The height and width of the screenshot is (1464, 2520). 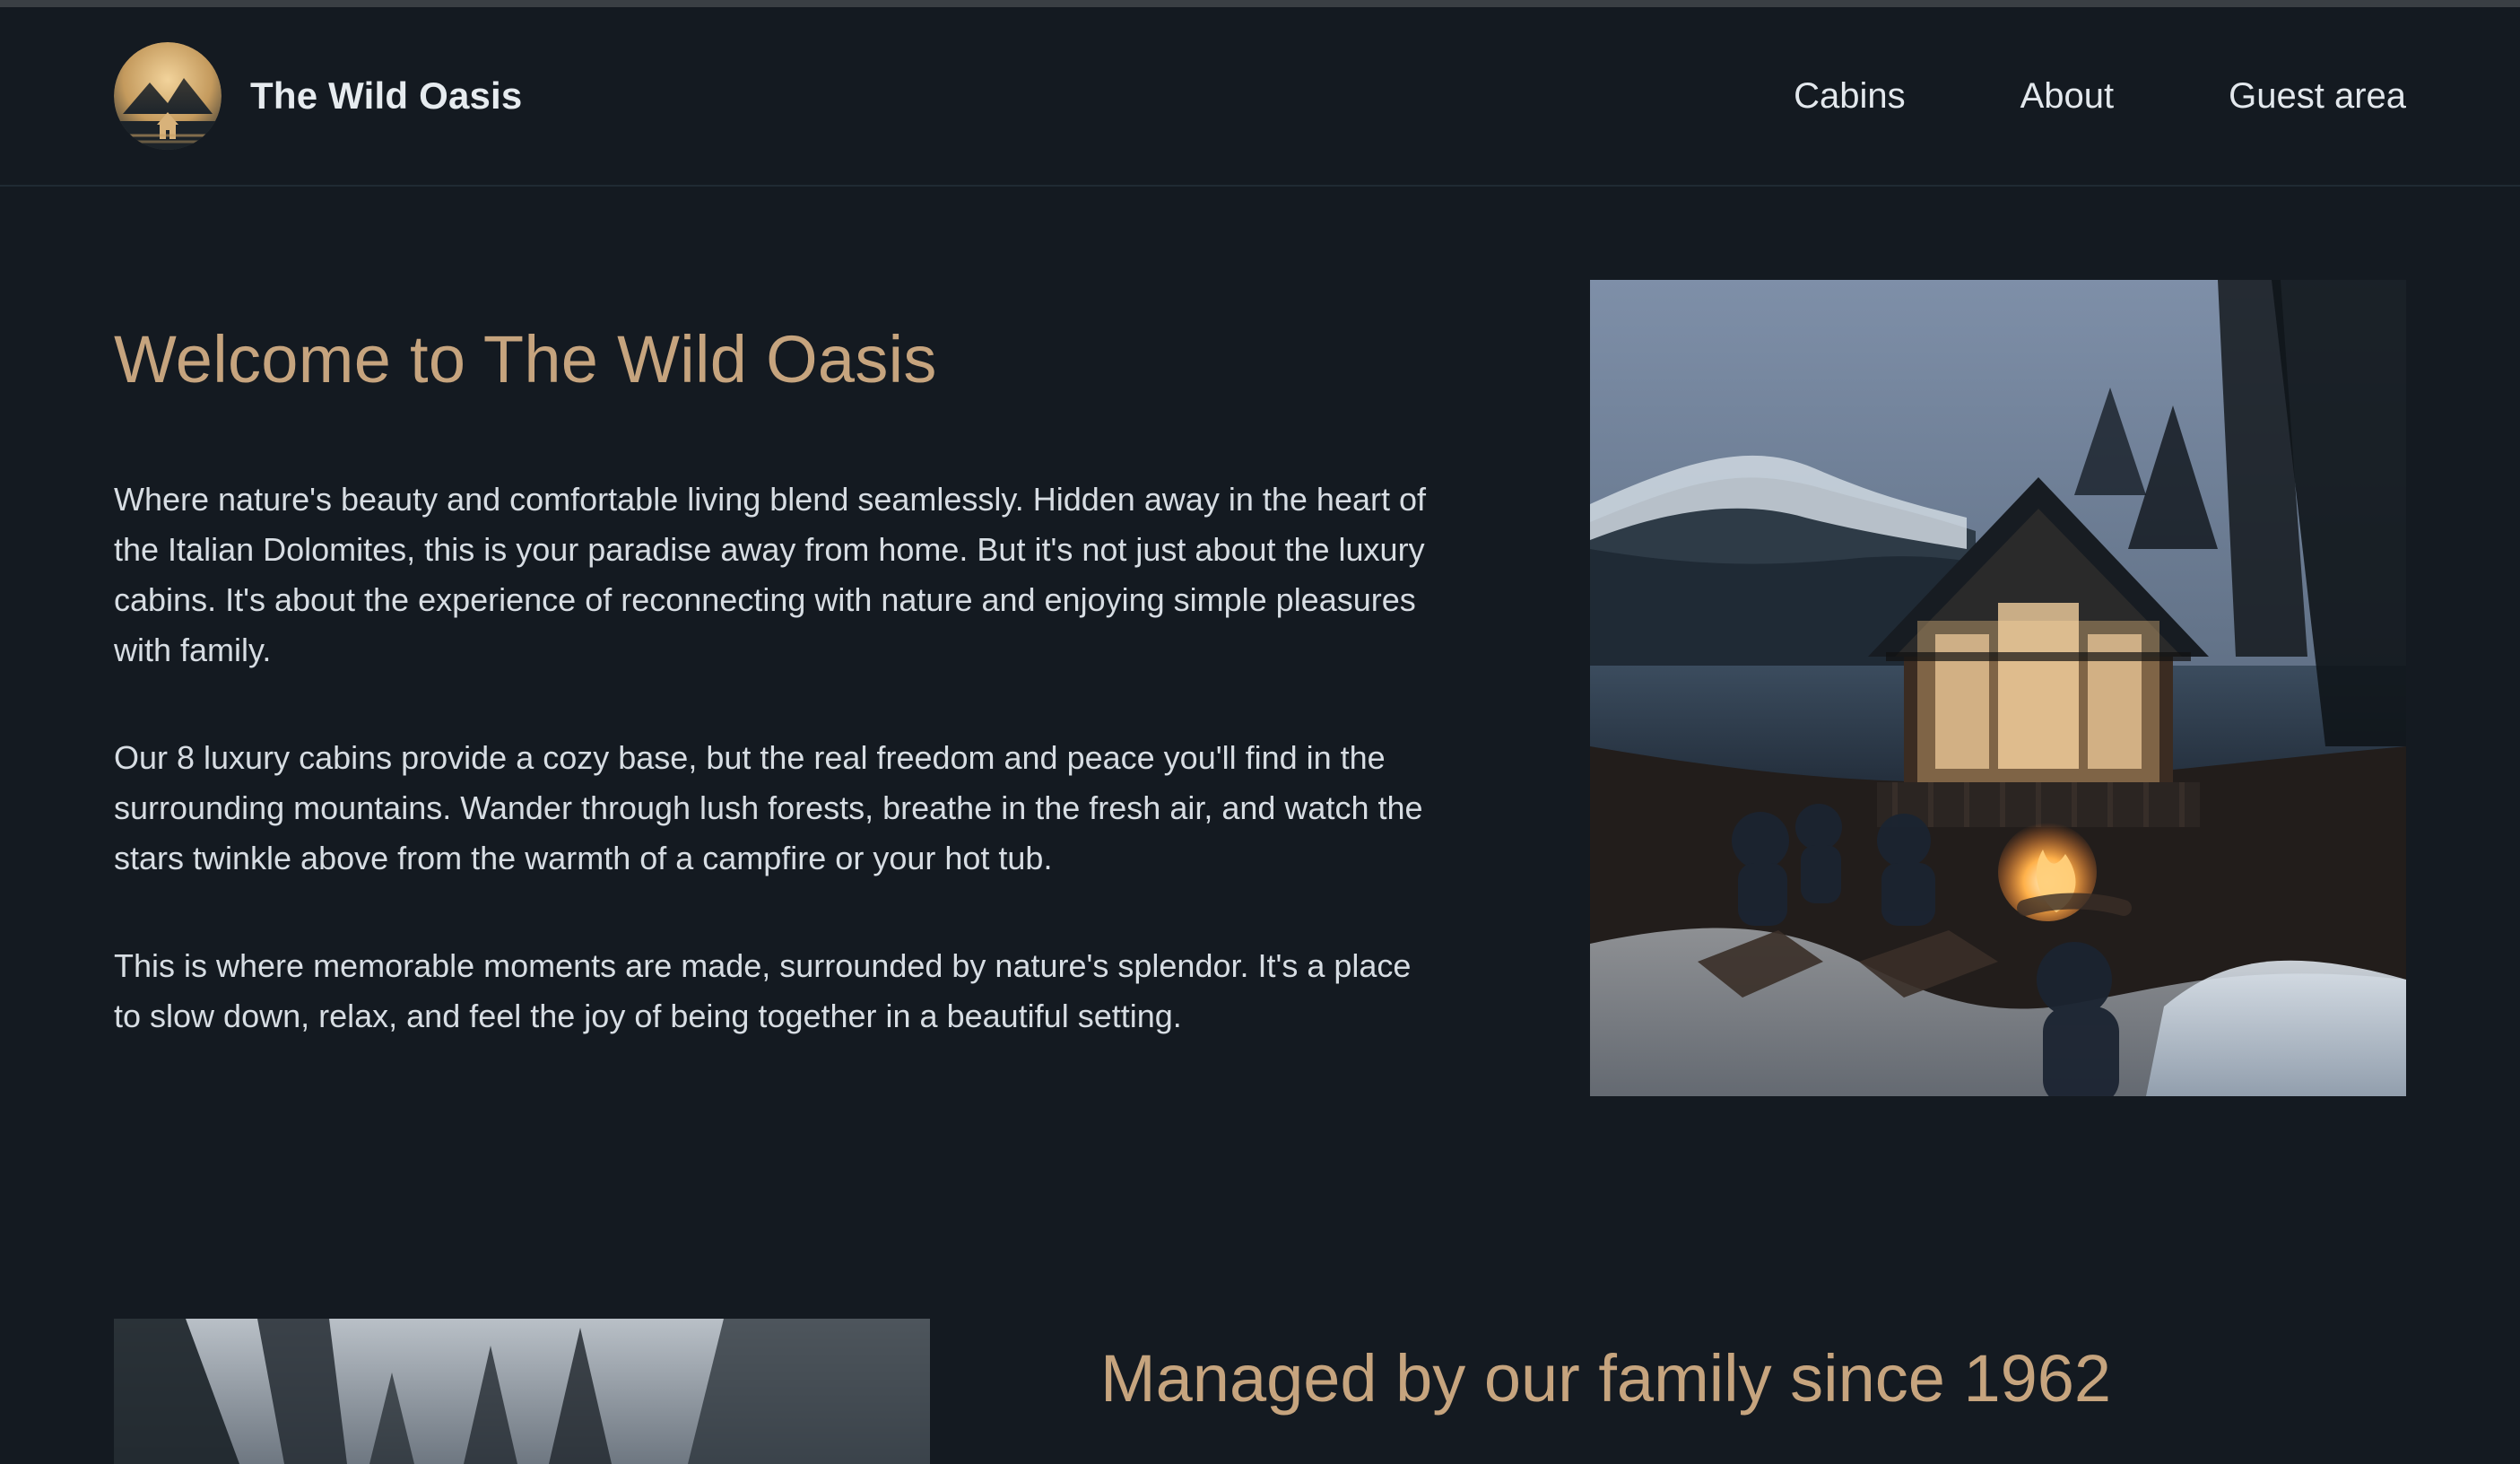 I want to click on top-nav: Cabins About Guest area, so click(x=2100, y=96).